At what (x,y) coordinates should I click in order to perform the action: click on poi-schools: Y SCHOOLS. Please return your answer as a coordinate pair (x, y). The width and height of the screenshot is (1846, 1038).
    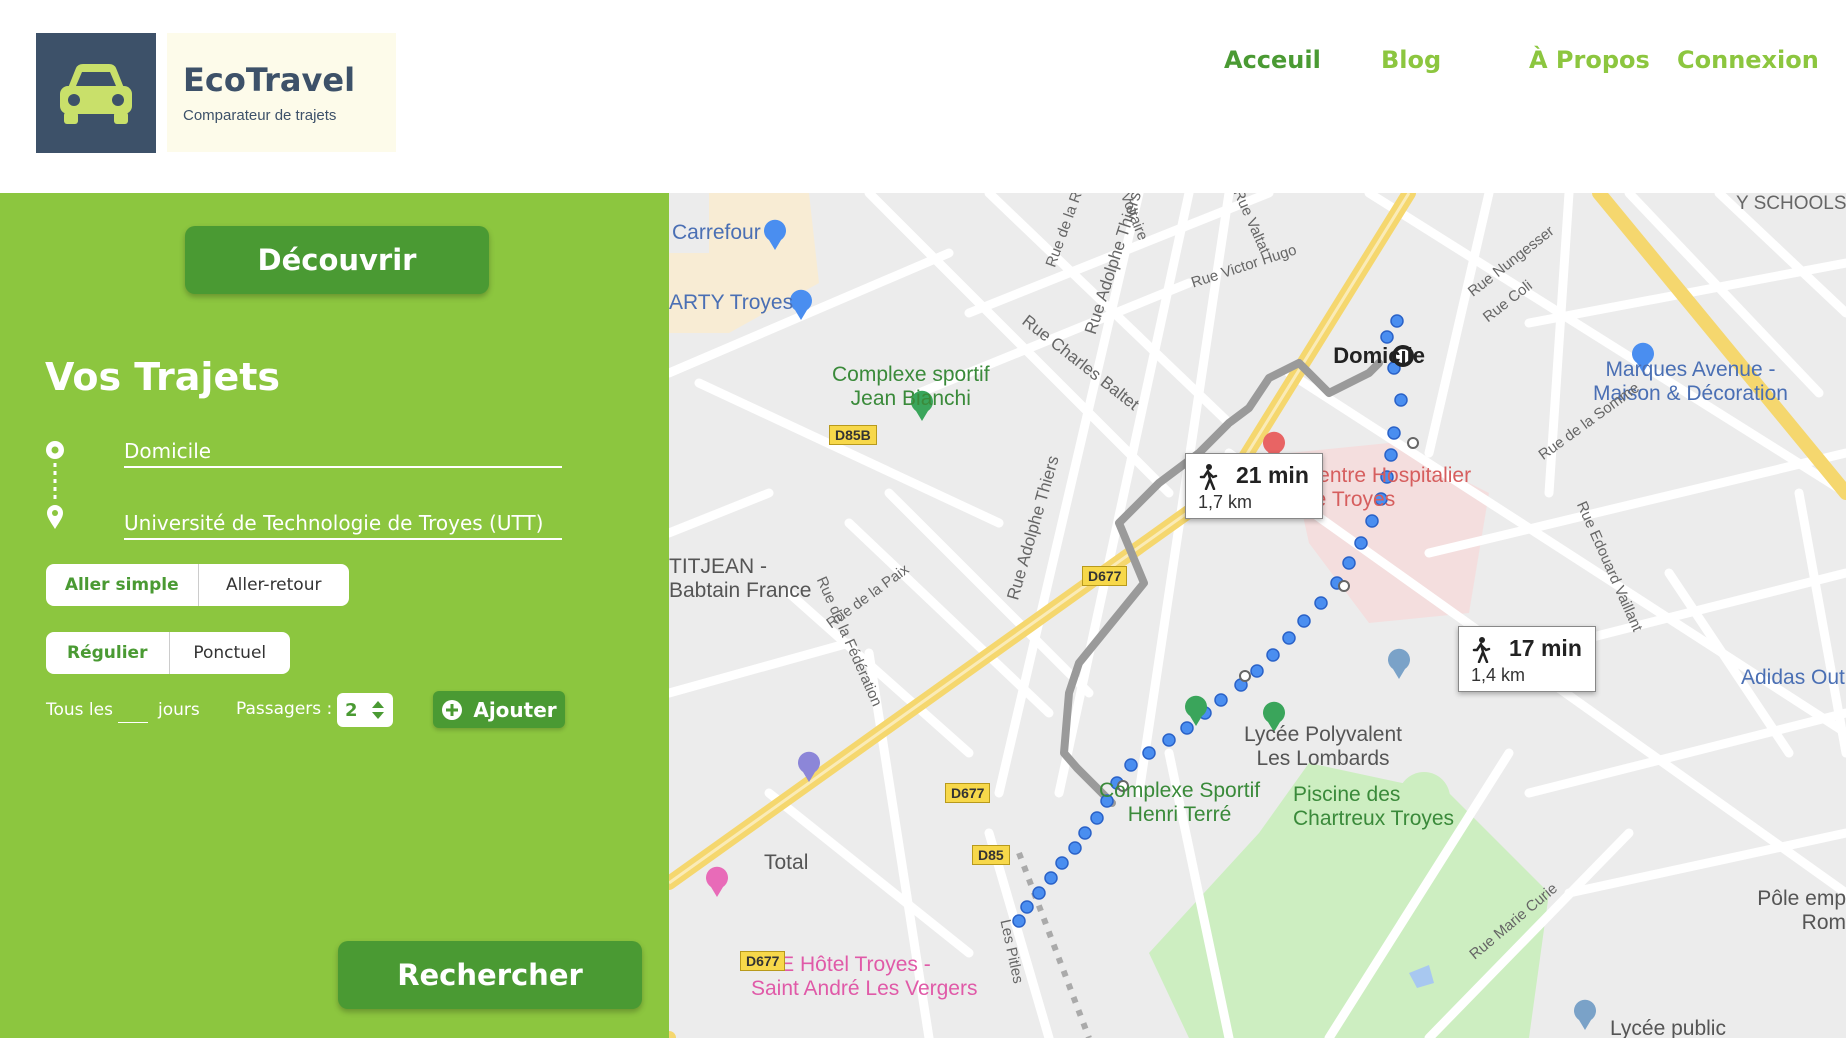
    Looking at the image, I should click on (1791, 204).